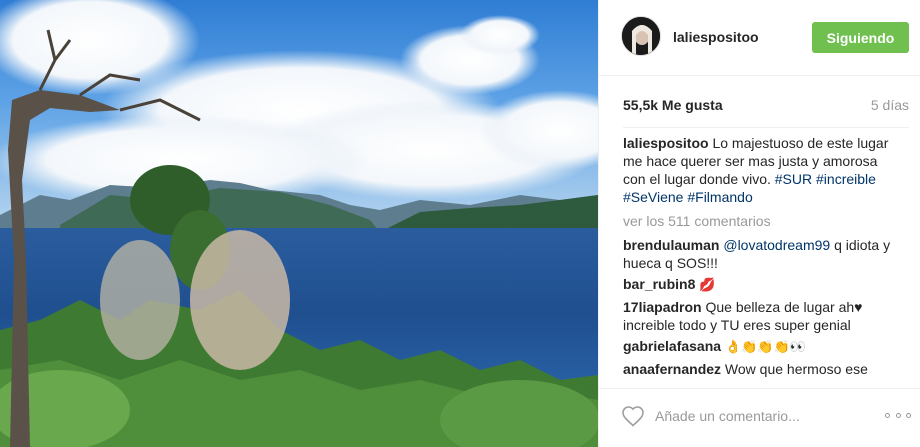  Describe the element at coordinates (761, 285) in the screenshot. I see `list-item: bar_rubin8 💋` at that location.